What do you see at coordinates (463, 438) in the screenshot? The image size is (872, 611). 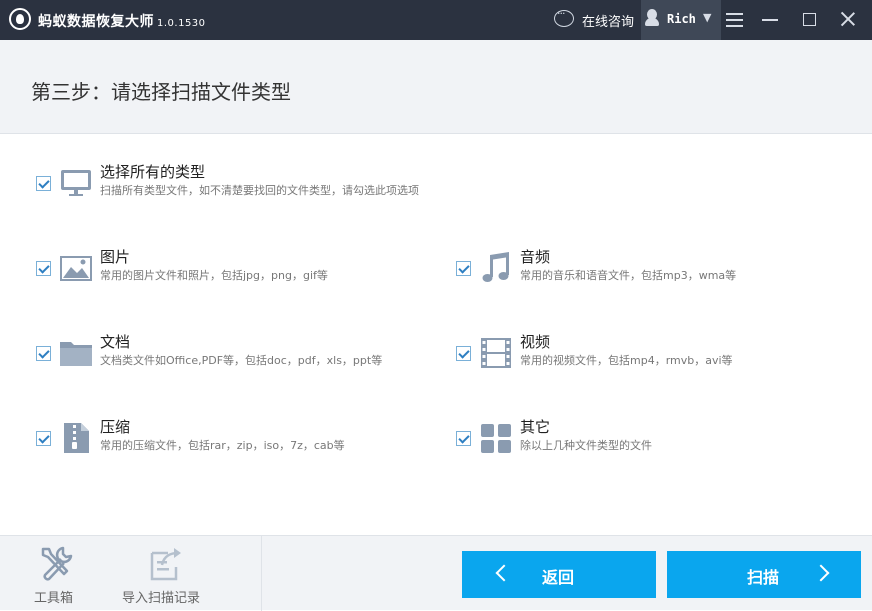 I see `other-checkbox` at bounding box center [463, 438].